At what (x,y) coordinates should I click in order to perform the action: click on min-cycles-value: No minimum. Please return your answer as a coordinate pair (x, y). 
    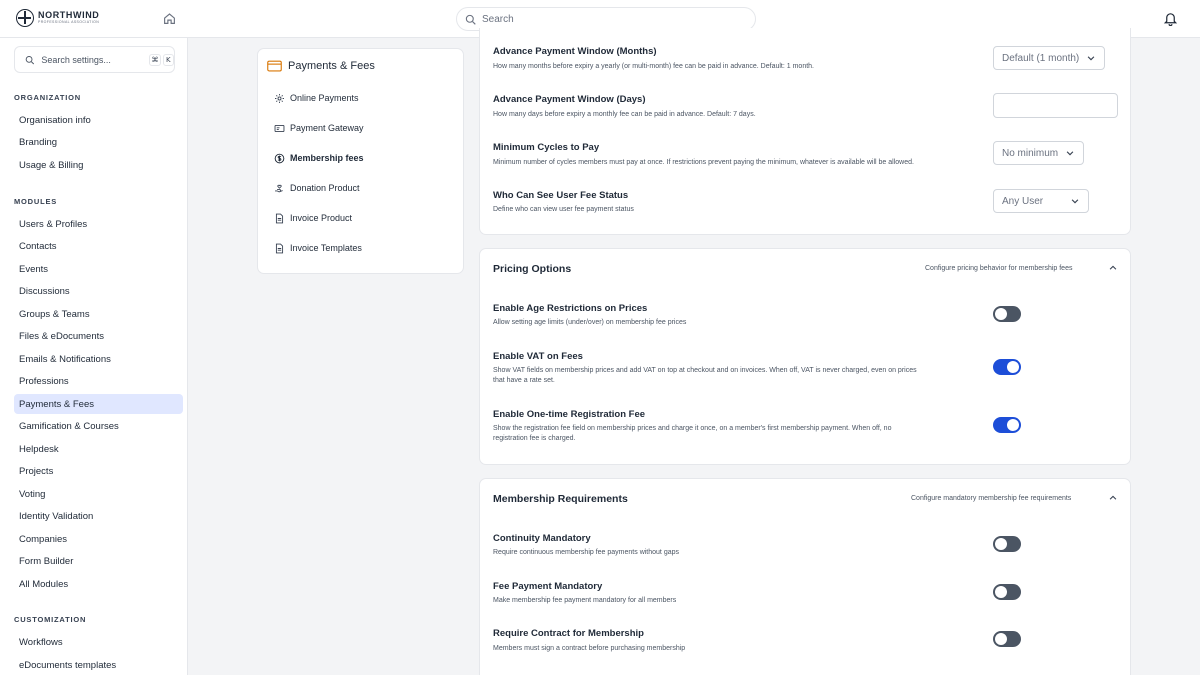
    Looking at the image, I should click on (1030, 153).